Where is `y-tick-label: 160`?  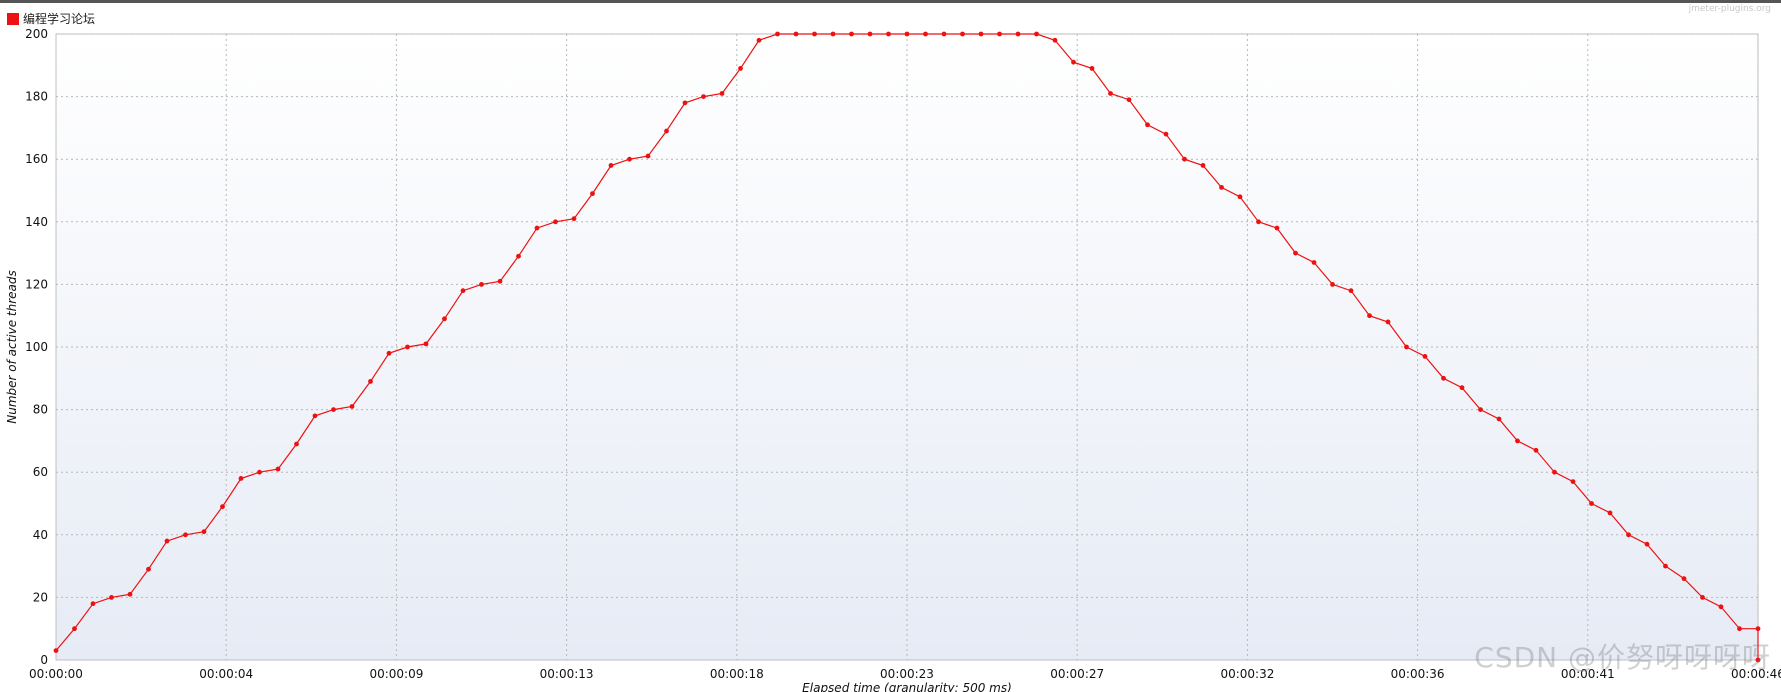 y-tick-label: 160 is located at coordinates (36, 159).